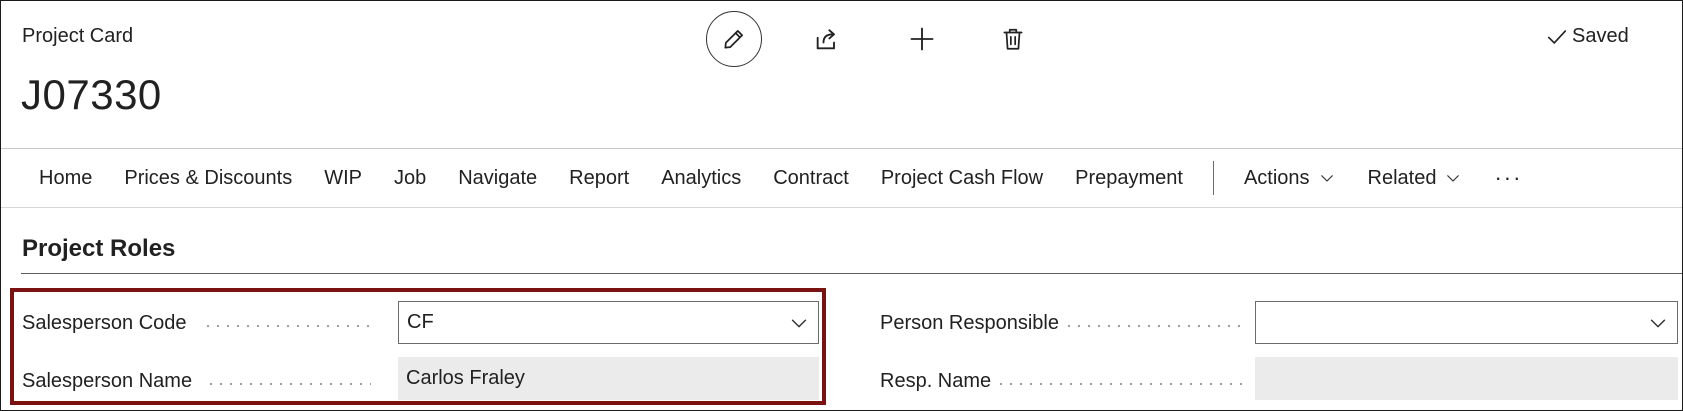 The width and height of the screenshot is (1683, 411). I want to click on menu-report: Report, so click(599, 178).